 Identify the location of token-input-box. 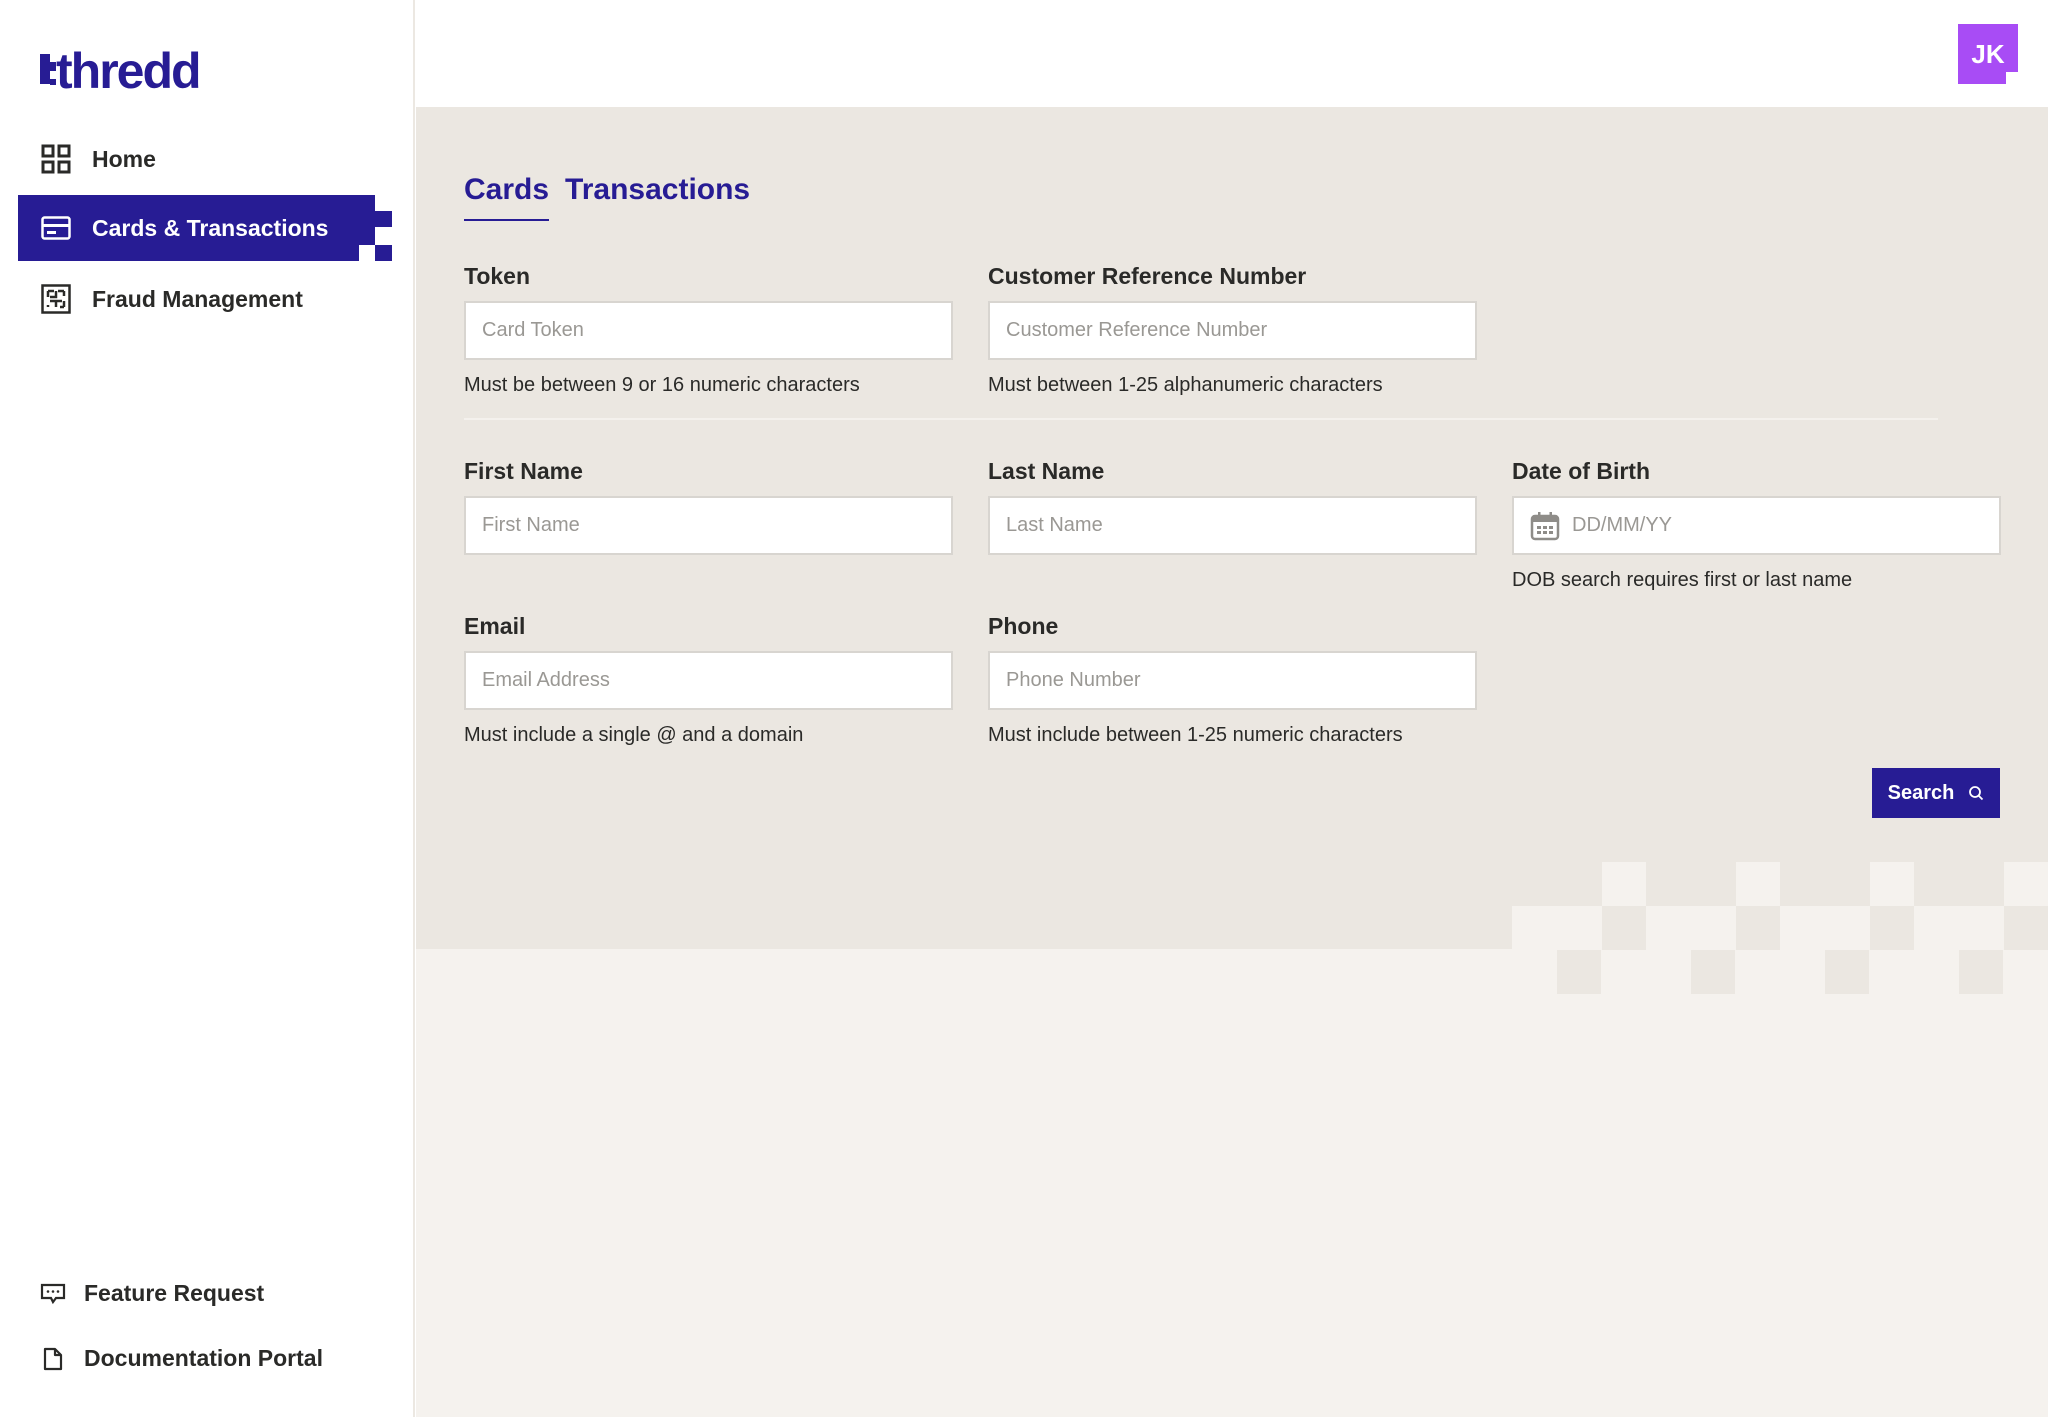
(708, 330).